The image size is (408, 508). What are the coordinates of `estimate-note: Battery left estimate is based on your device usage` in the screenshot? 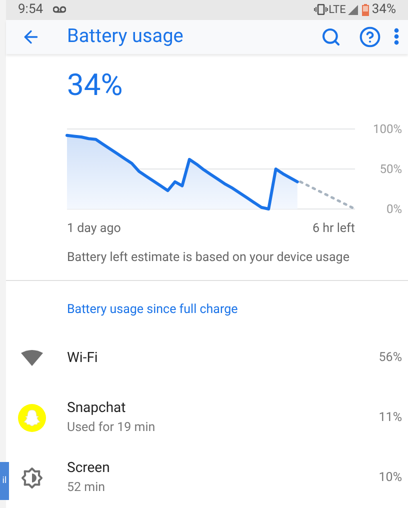 It's located at (208, 257).